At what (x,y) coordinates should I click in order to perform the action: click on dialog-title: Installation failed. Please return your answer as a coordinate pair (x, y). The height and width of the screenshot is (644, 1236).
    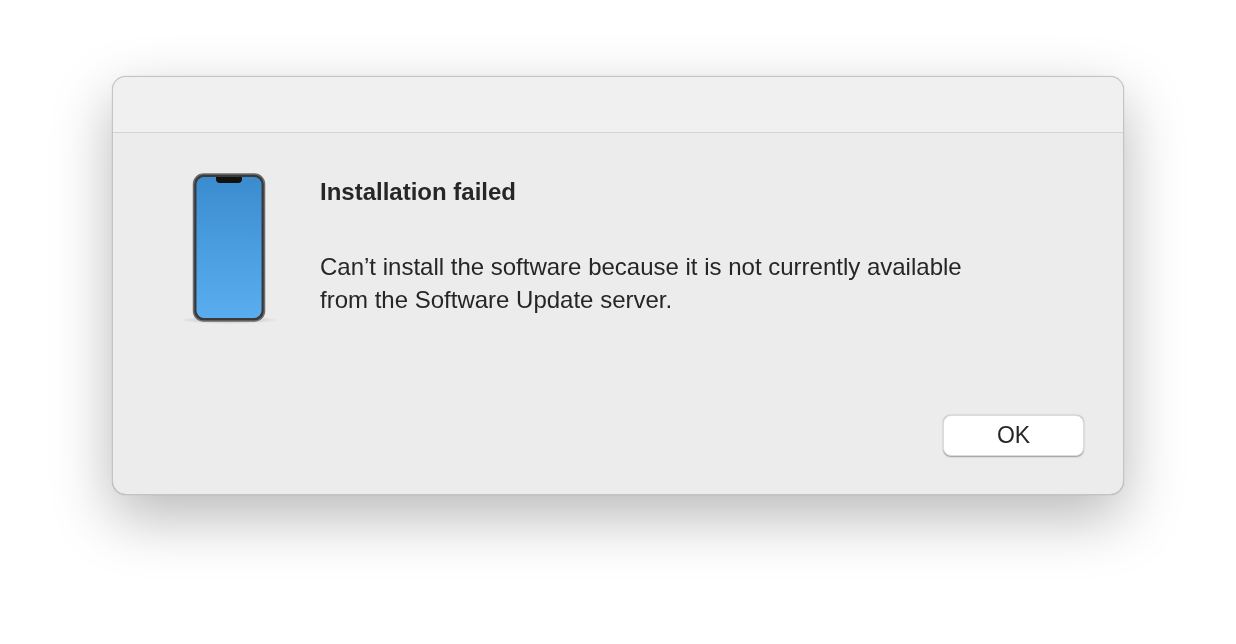
    Looking at the image, I should click on (419, 192).